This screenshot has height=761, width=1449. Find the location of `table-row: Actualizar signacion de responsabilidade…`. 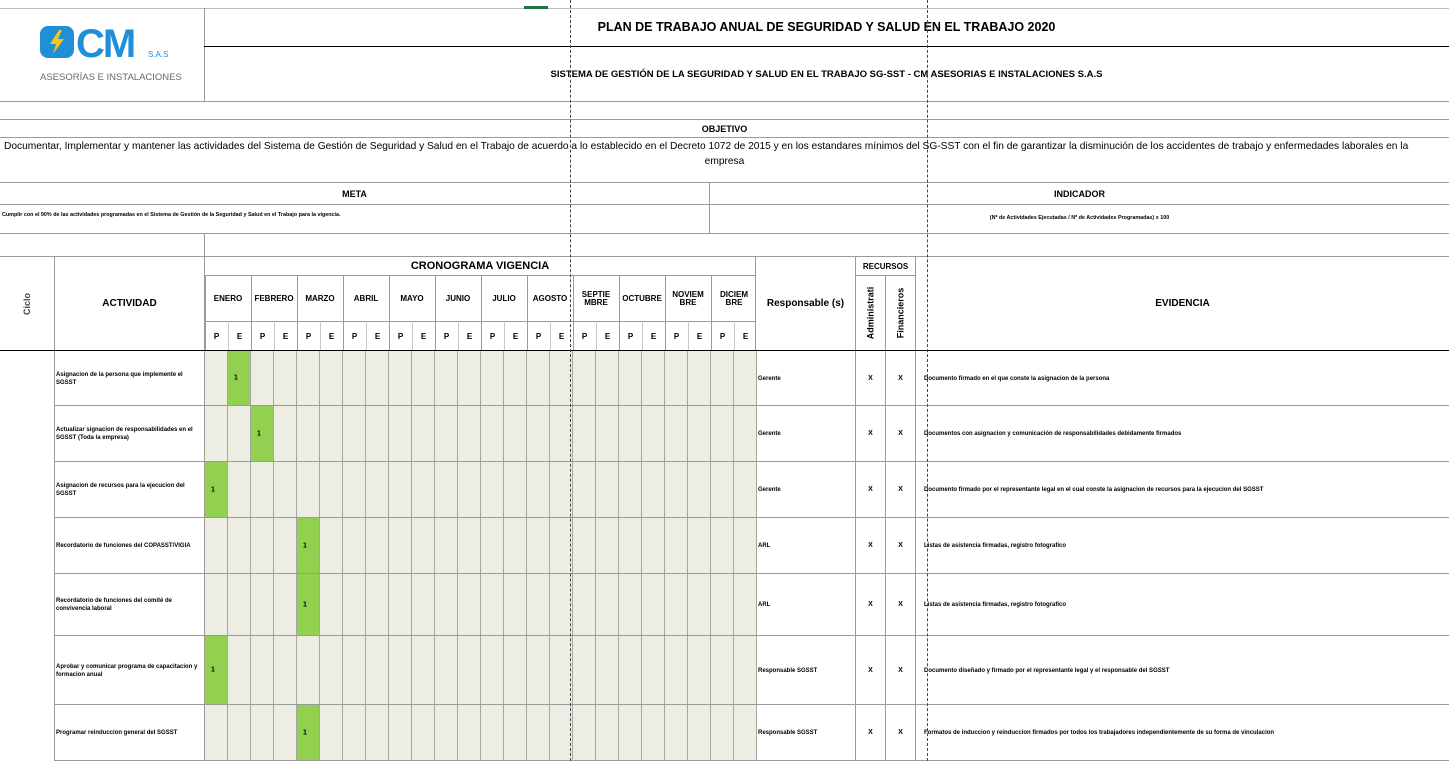

table-row: Actualizar signacion de responsabilidade… is located at coordinates (724, 434).